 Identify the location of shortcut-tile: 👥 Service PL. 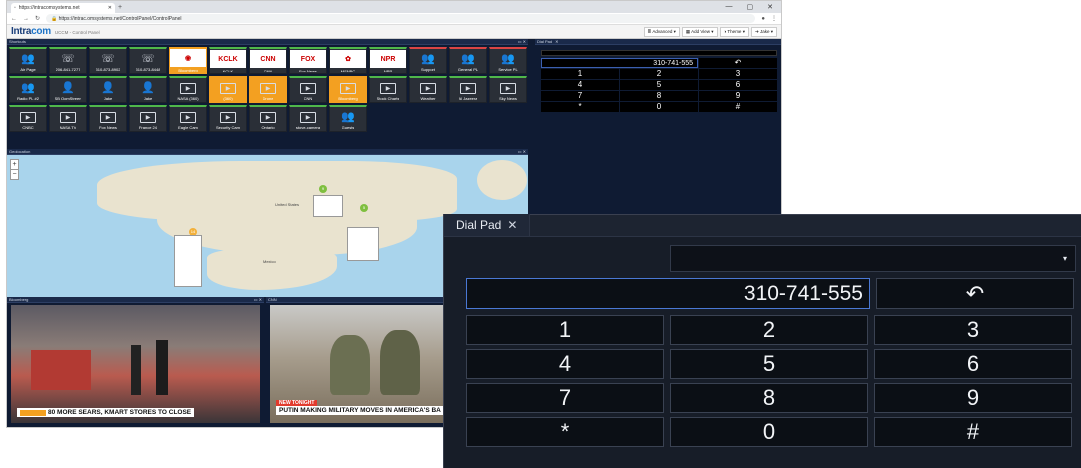
(508, 60).